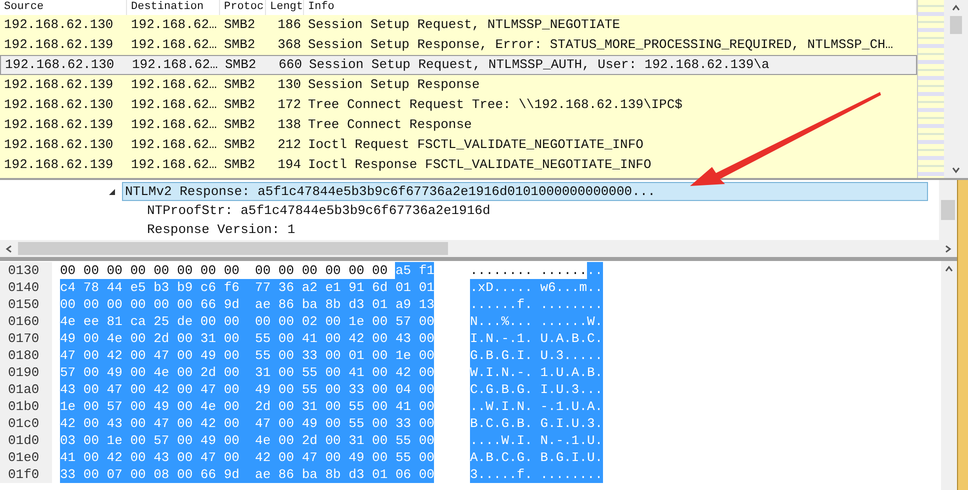 The width and height of the screenshot is (968, 490). I want to click on table-cell-text: 186, so click(289, 25).